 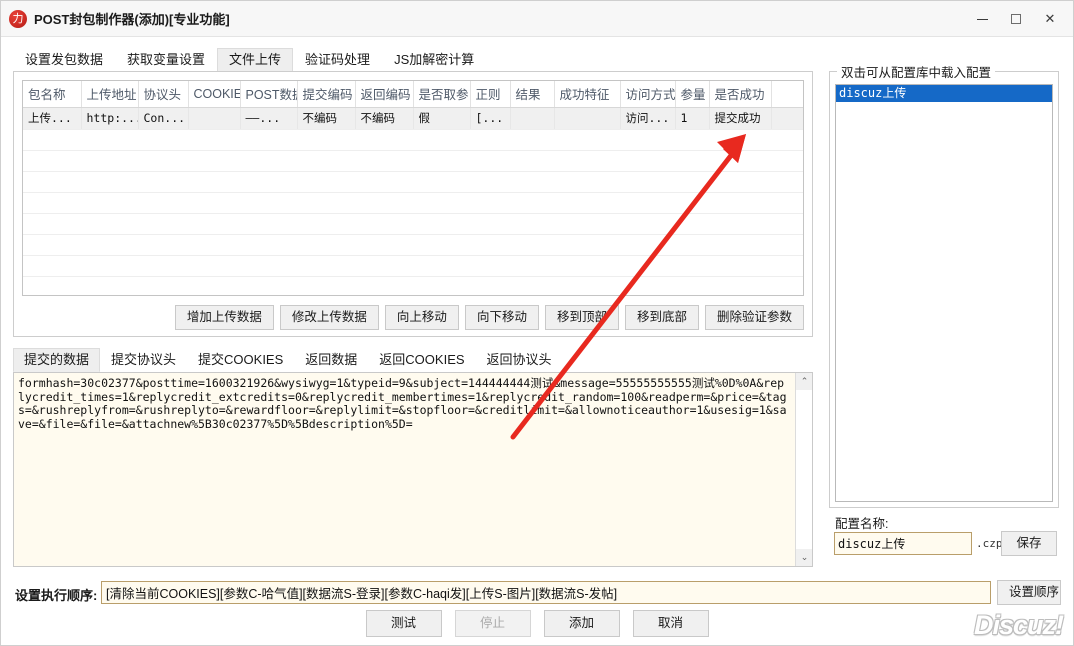 I want to click on set-order-button: 设置顺序, so click(x=1029, y=592).